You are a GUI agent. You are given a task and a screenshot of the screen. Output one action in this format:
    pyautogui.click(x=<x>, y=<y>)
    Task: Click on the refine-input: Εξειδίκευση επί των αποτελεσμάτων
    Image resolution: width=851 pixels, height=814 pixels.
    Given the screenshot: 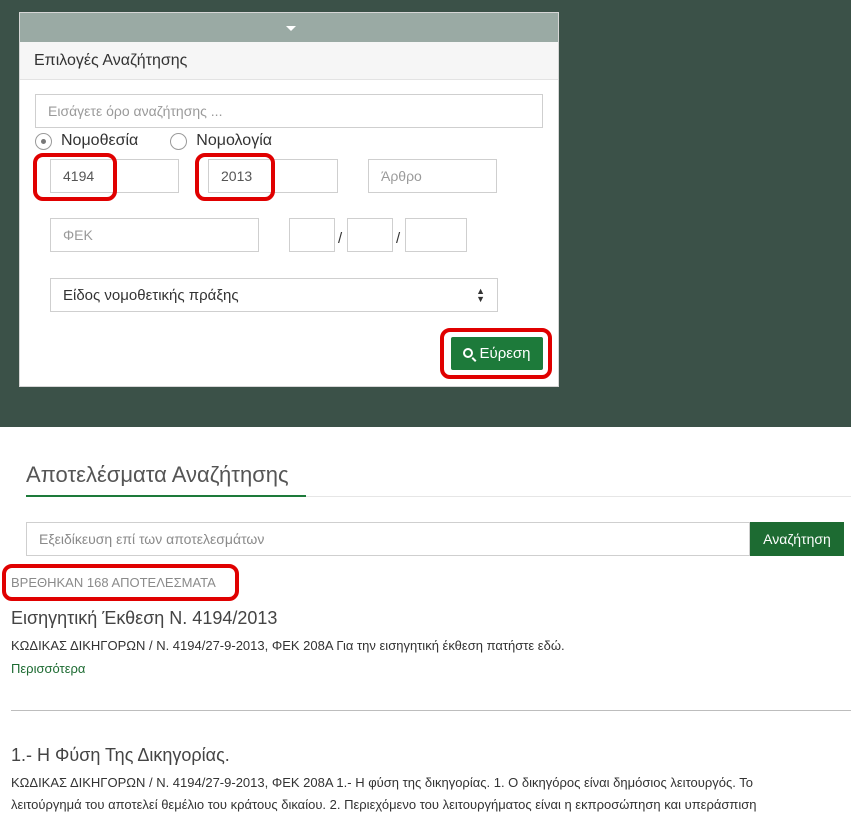 What is the action you would take?
    pyautogui.click(x=388, y=539)
    